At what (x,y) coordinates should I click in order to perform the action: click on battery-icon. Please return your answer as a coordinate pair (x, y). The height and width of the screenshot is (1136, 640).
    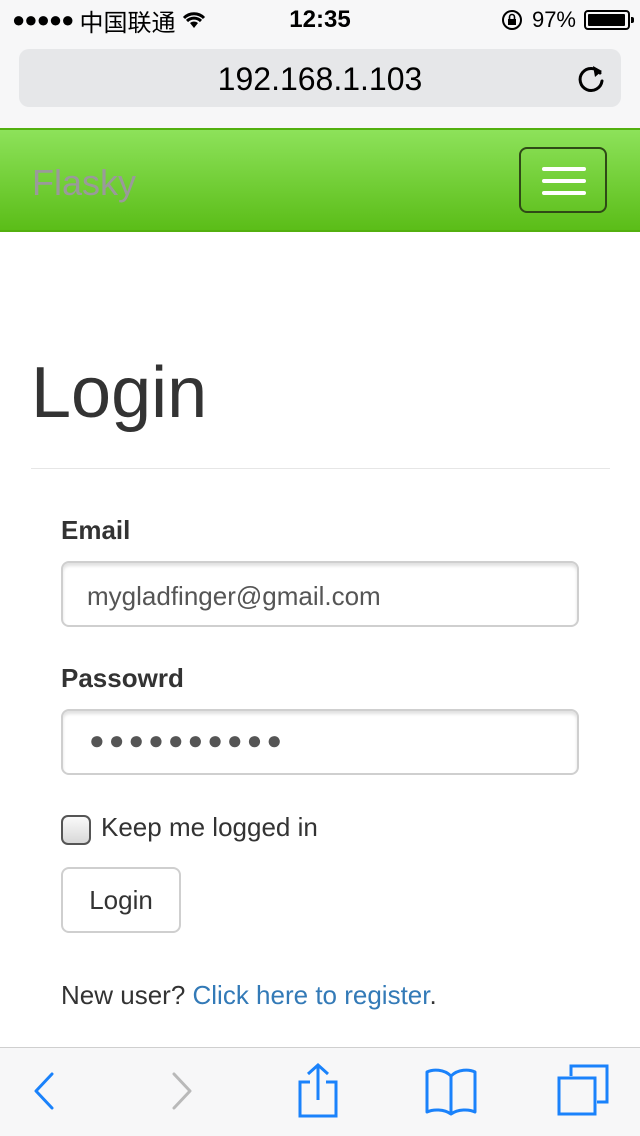
    Looking at the image, I should click on (609, 20).